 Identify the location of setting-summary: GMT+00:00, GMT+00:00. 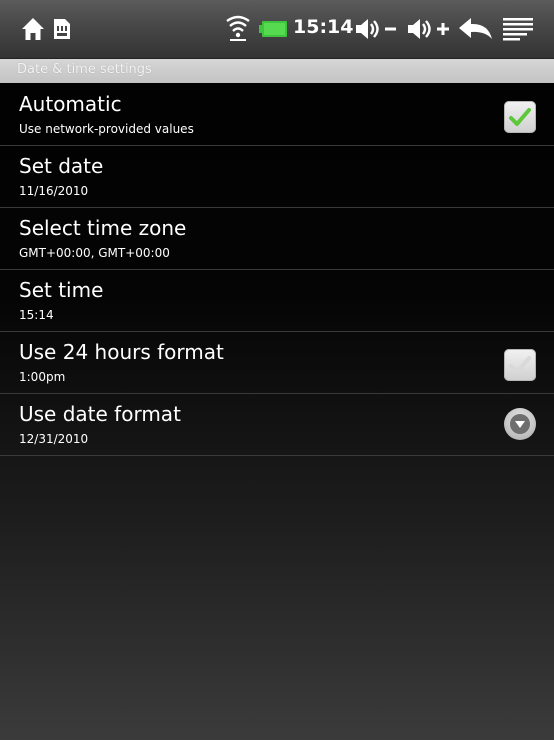
(94, 253).